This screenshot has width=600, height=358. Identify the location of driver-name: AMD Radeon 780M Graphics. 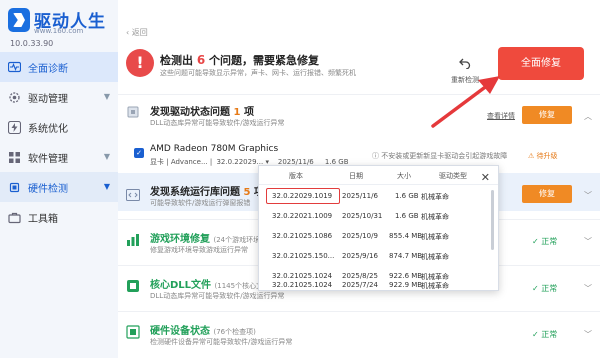
(214, 149).